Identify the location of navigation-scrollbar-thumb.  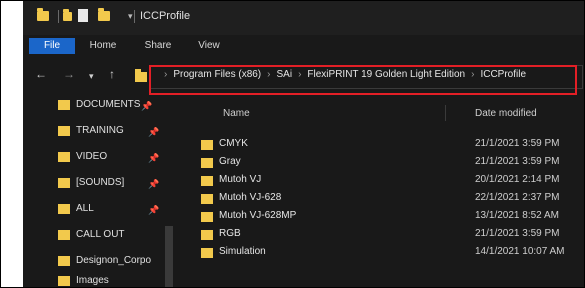
(169, 256).